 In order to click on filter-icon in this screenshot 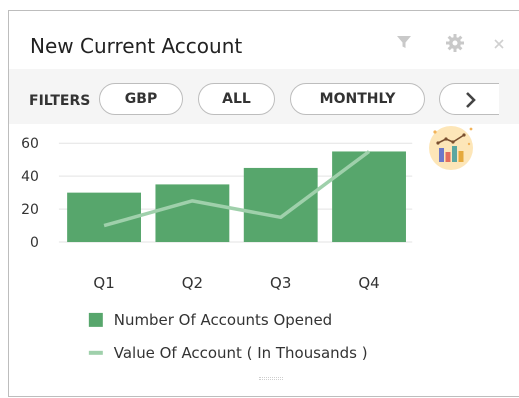, I will do `click(404, 43)`.